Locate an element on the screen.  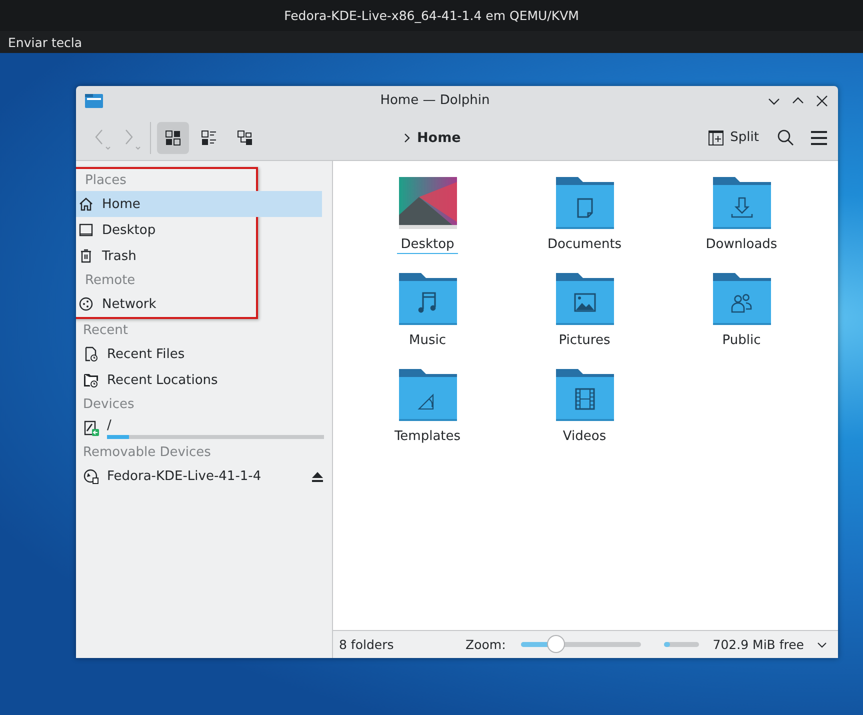
tree-view-icon is located at coordinates (245, 138).